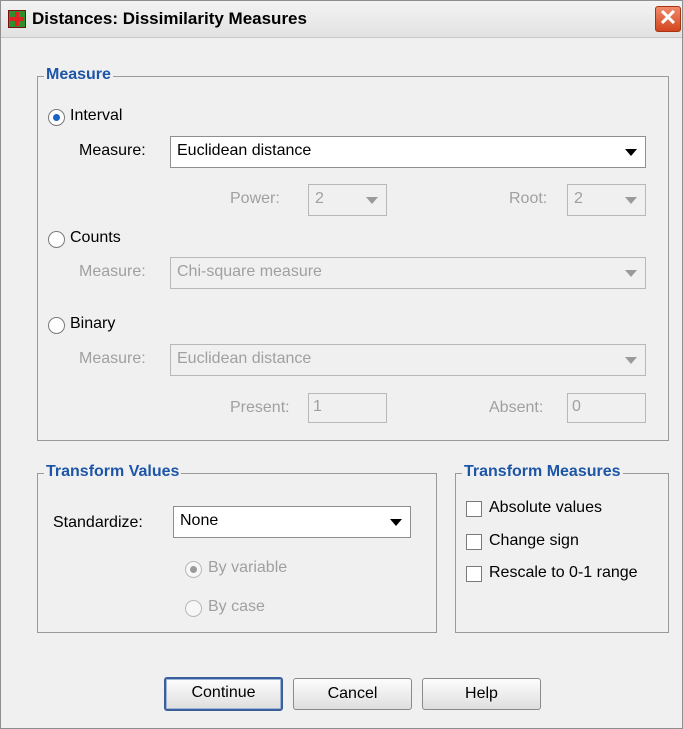  I want to click on by-case-label: By case, so click(236, 607).